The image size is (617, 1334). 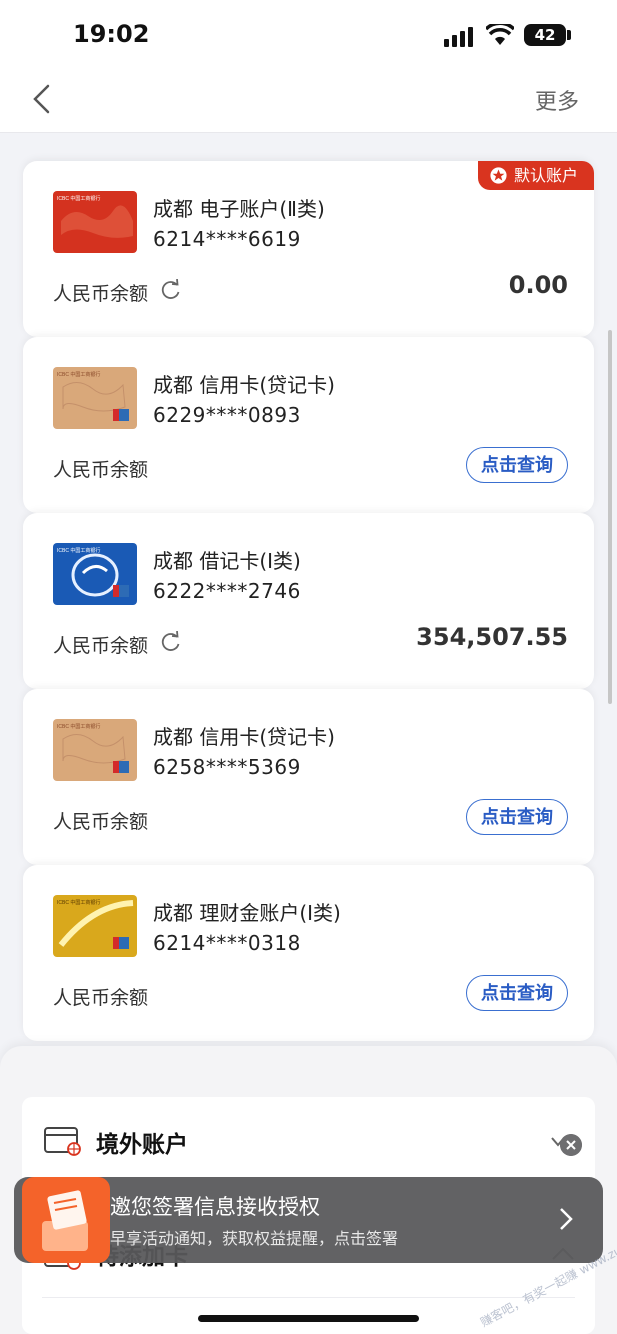 I want to click on banner-title: 邀您签署信息接收授权, so click(x=215, y=1207).